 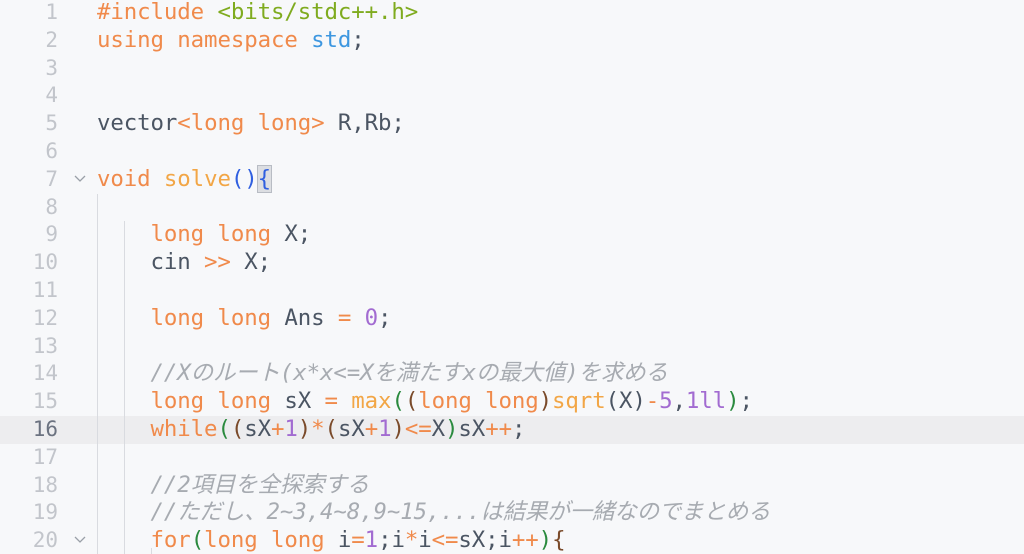 I want to click on code-token: {, so click(x=264, y=178).